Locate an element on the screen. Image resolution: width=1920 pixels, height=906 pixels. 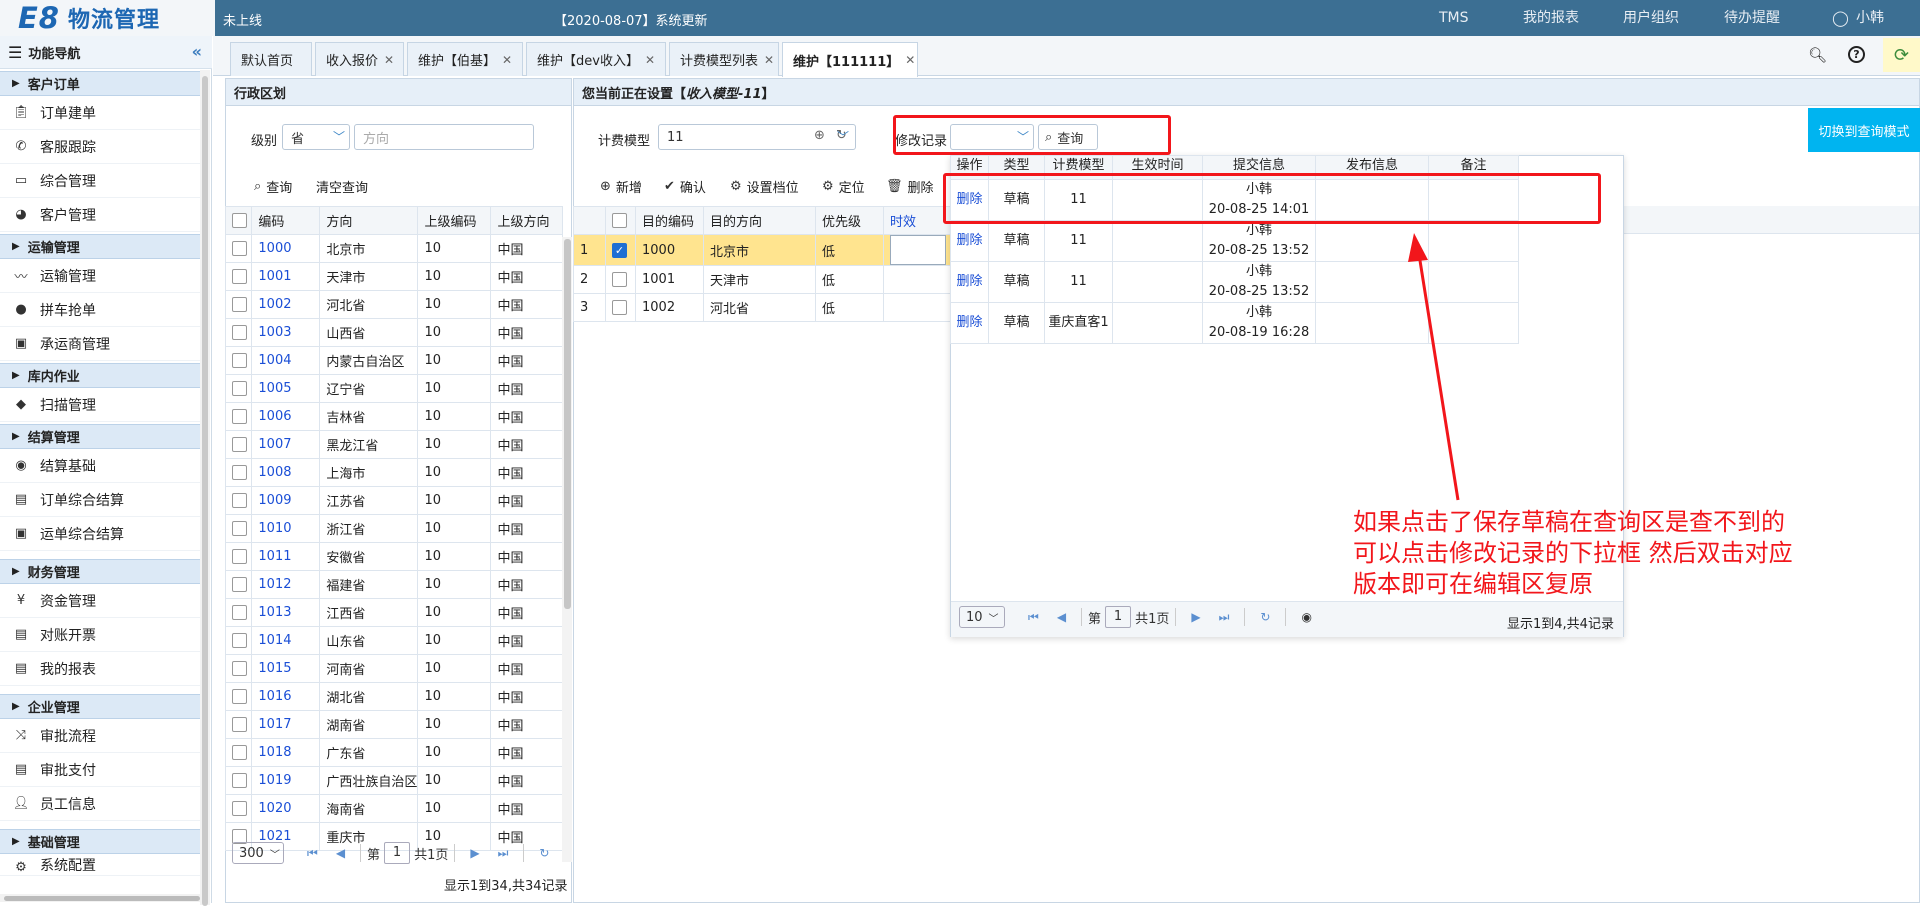
annotation-line: 可以点击修改记录的下拉框 然后双击对应 is located at coordinates (1573, 553).